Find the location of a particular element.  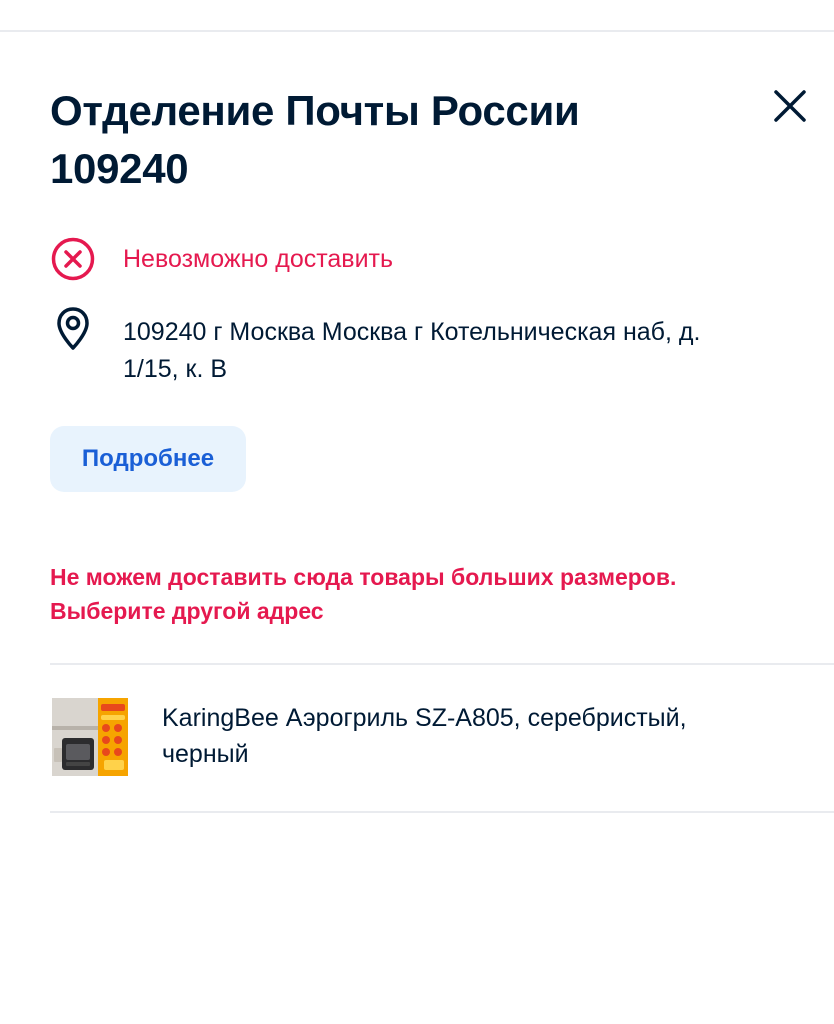

status-text: Невозможно доставить is located at coordinates (258, 258).